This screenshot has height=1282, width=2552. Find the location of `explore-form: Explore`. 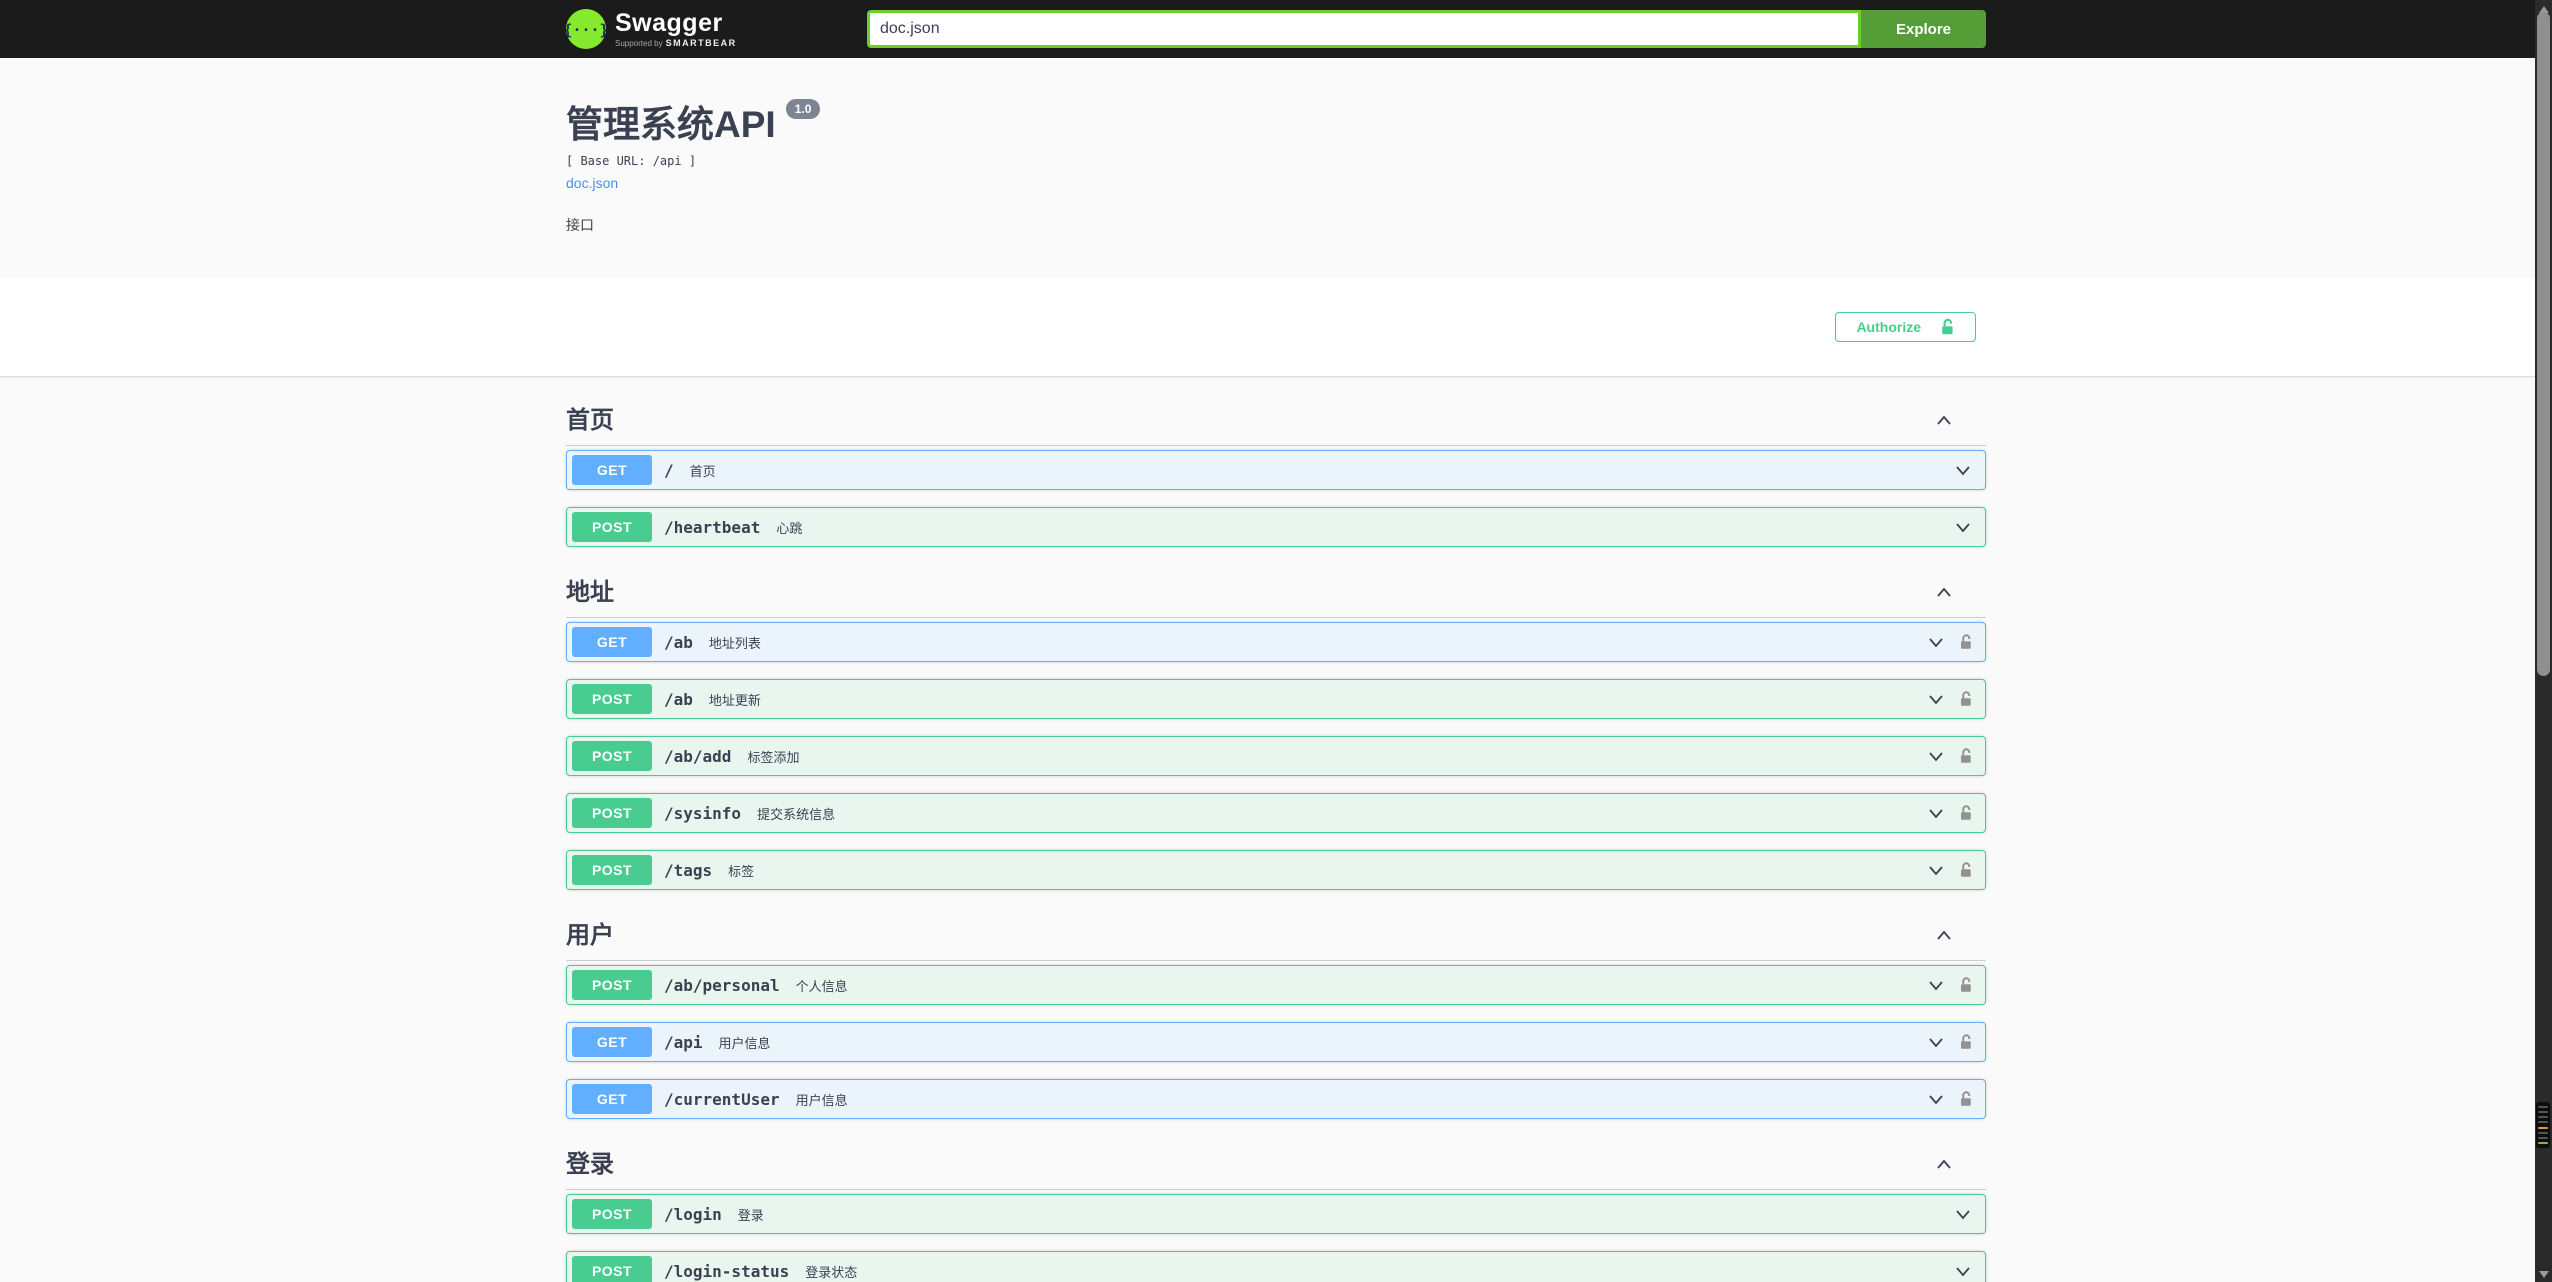

explore-form: Explore is located at coordinates (1426, 29).